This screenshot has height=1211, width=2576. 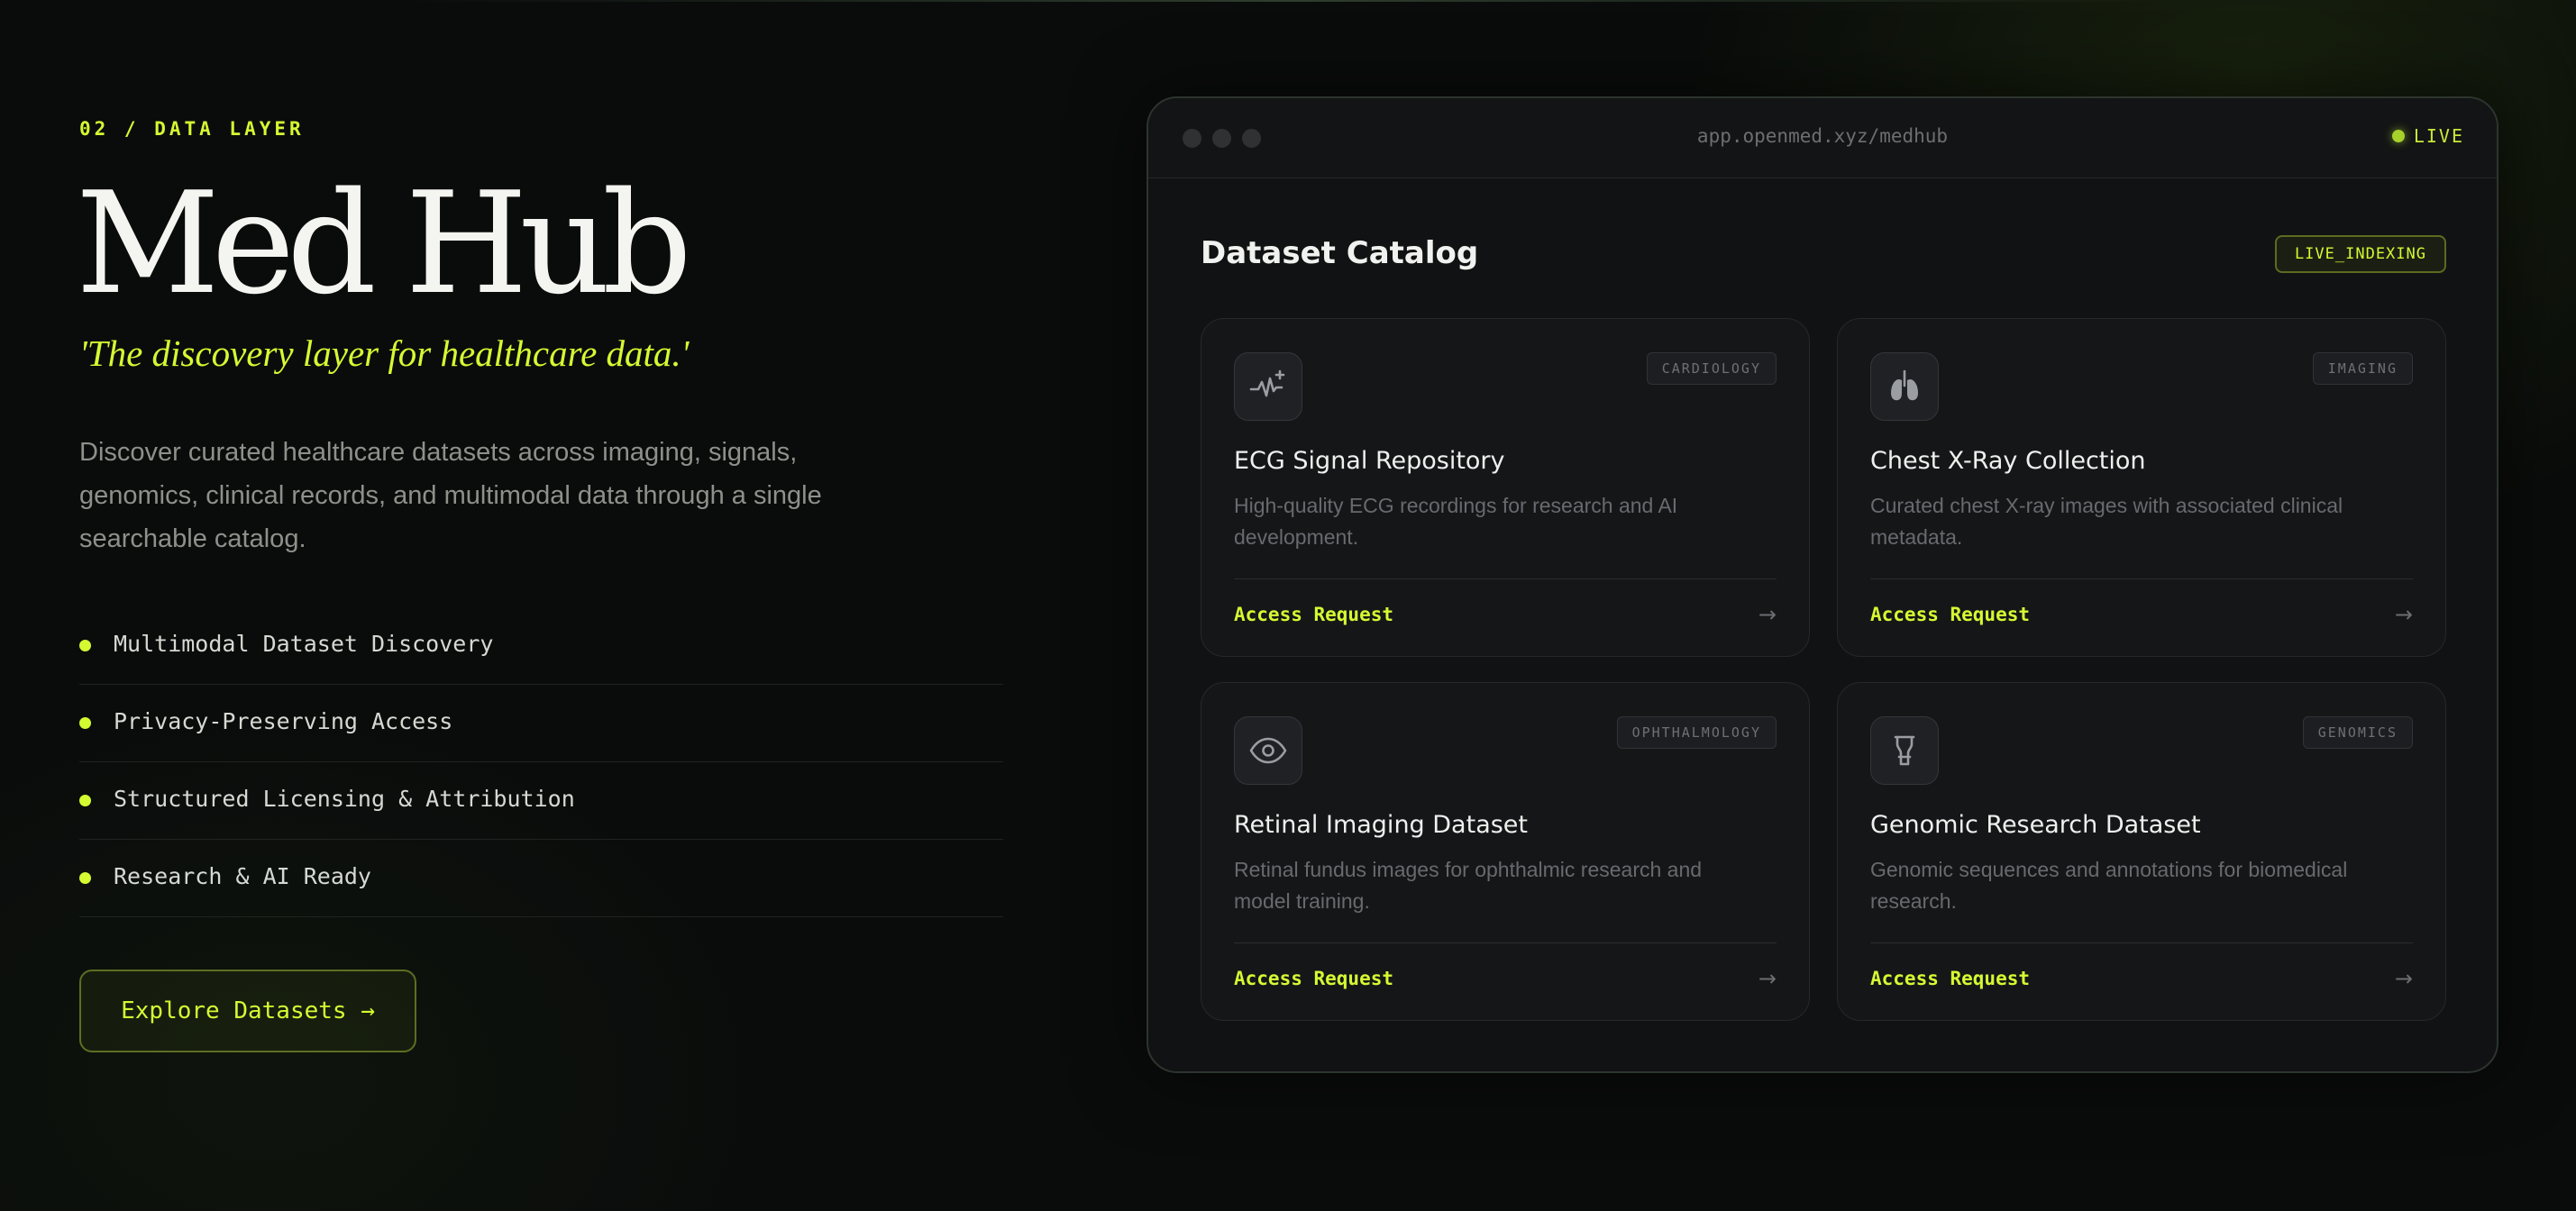 I want to click on window-titlebar: app.openmed.xyz/medhub LIVE, so click(x=1822, y=138).